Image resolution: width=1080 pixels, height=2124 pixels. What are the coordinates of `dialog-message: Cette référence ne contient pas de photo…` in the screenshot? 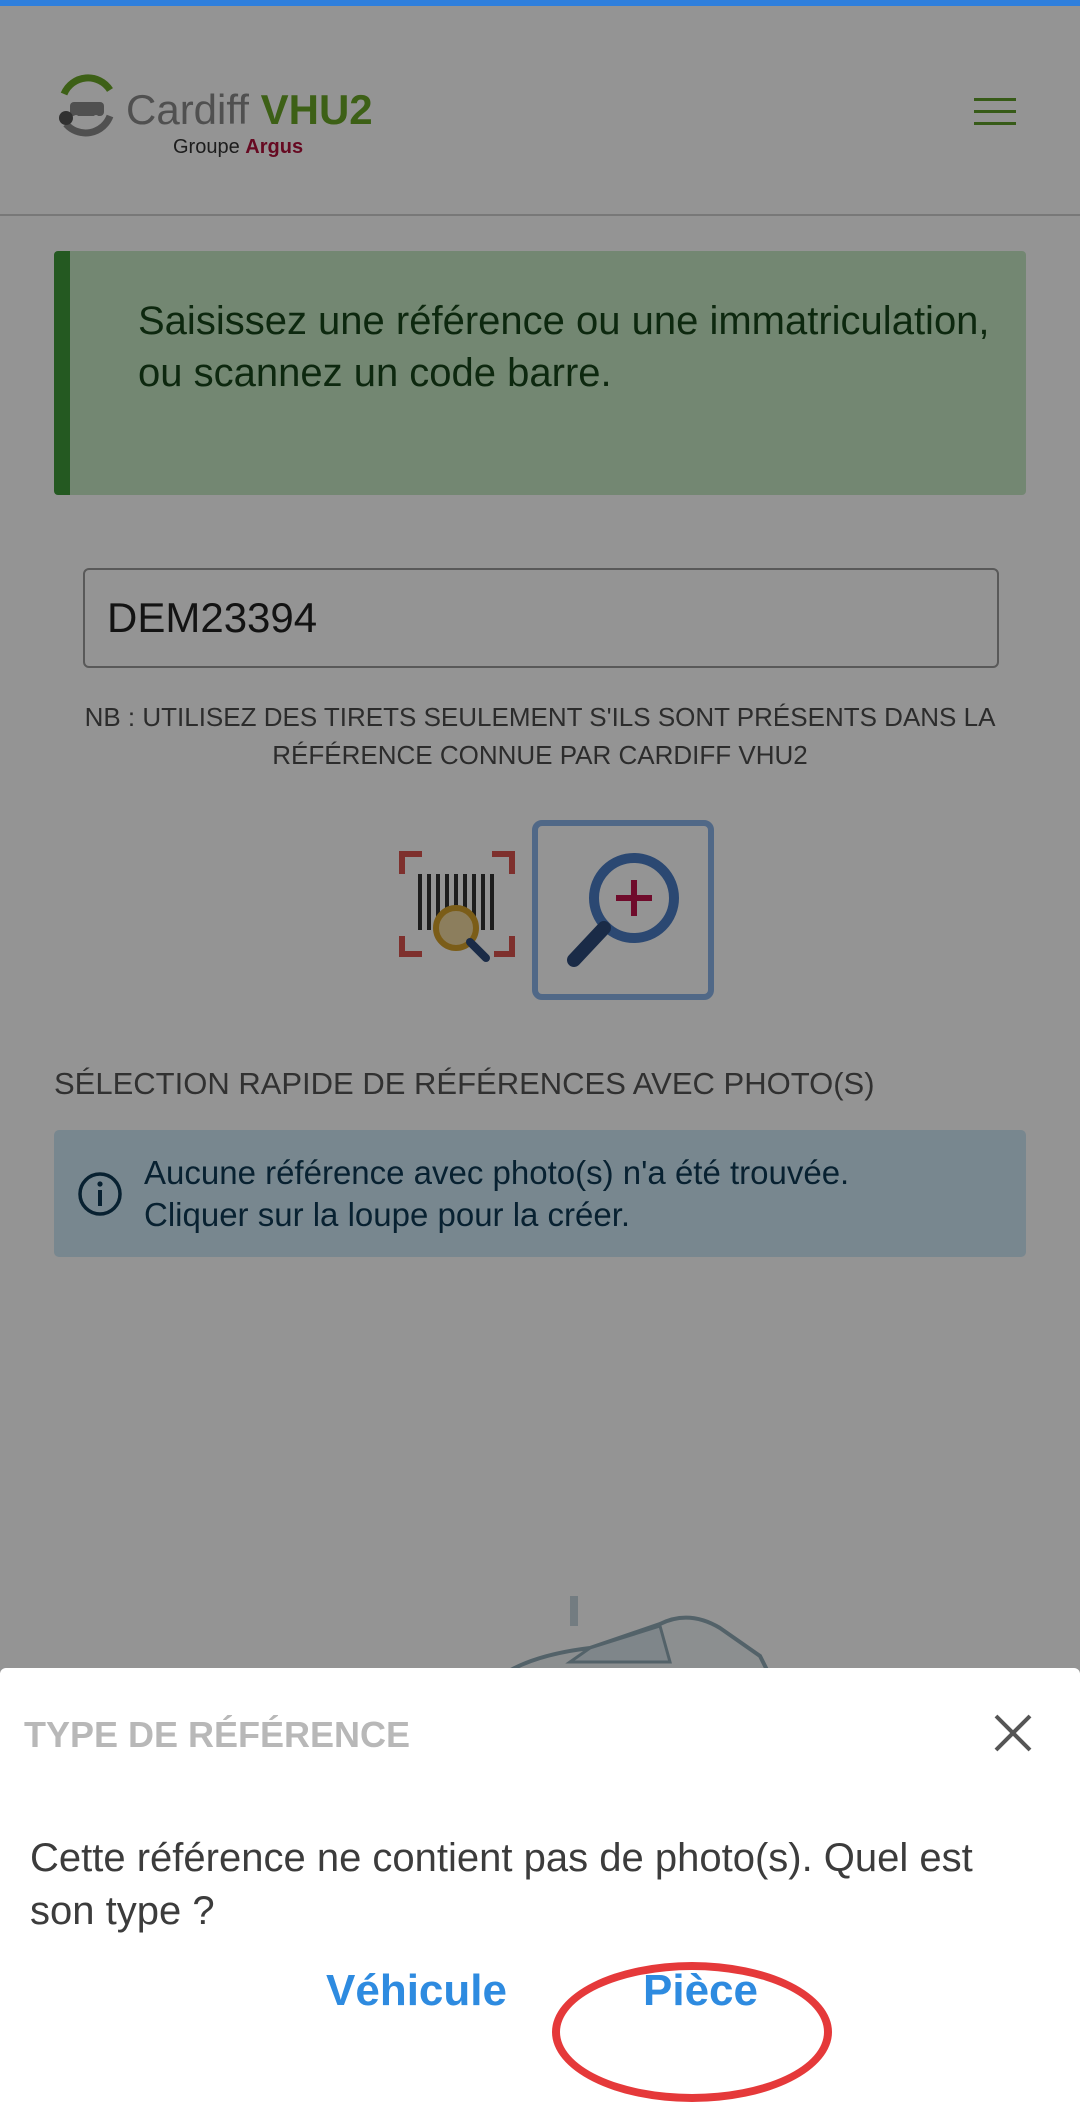 It's located at (501, 1884).